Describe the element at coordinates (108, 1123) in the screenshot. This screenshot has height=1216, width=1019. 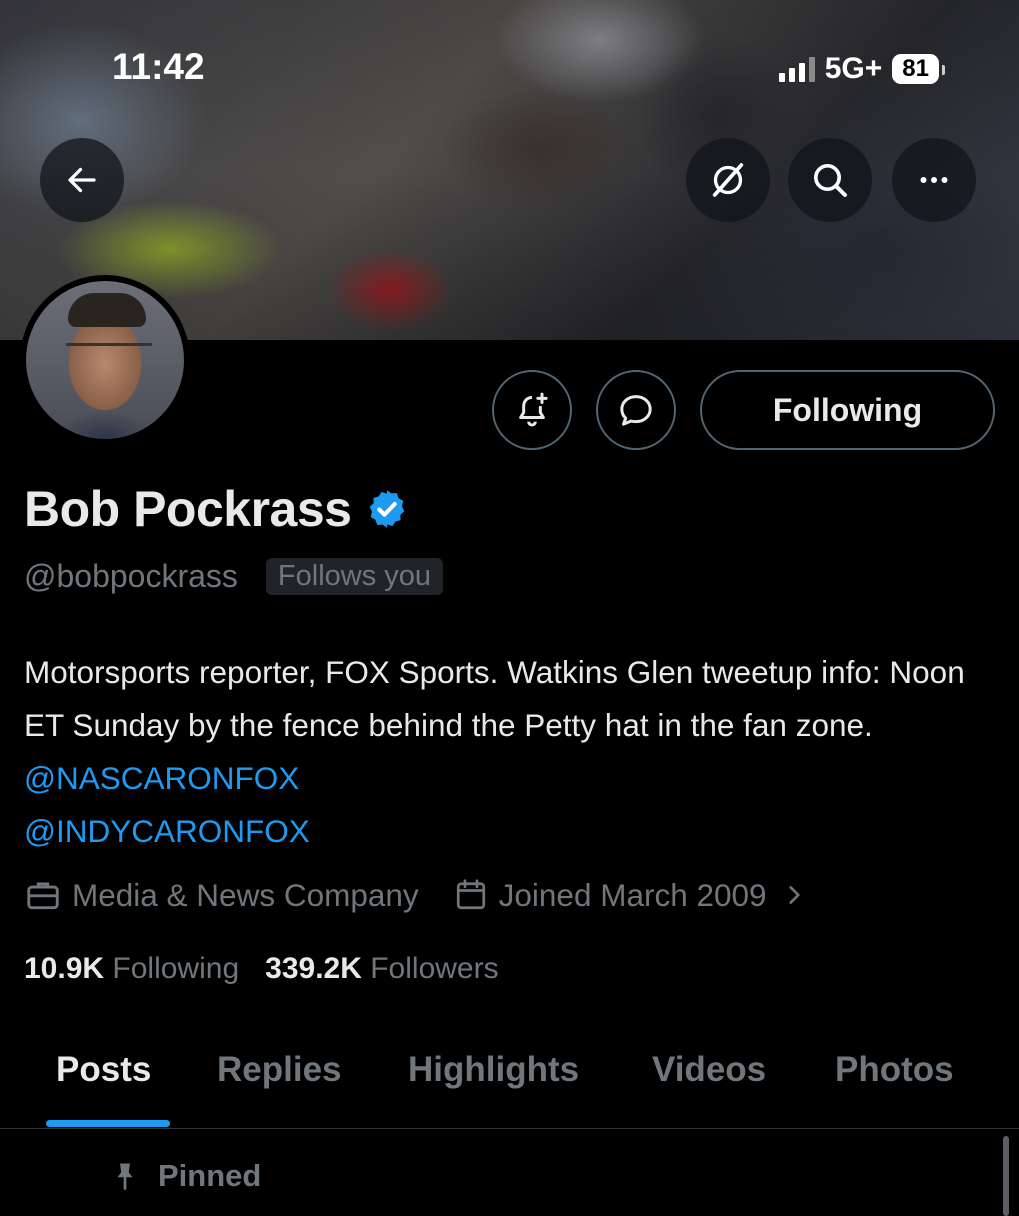
I see `active-tab-indicator` at that location.